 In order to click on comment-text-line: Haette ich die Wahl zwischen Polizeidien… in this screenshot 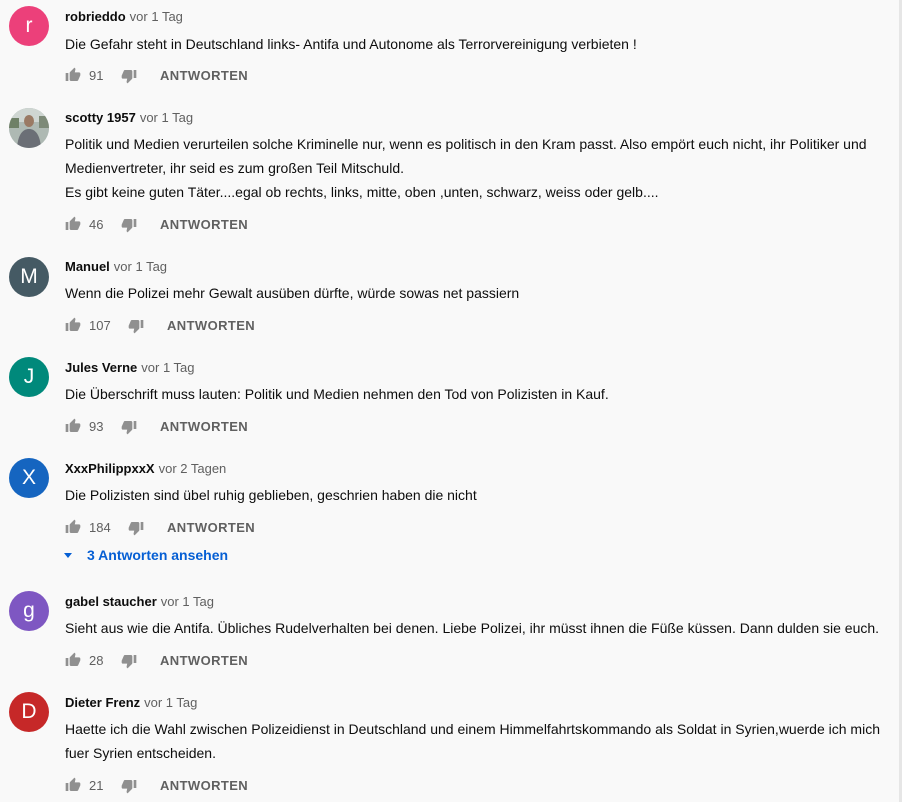, I will do `click(472, 729)`.